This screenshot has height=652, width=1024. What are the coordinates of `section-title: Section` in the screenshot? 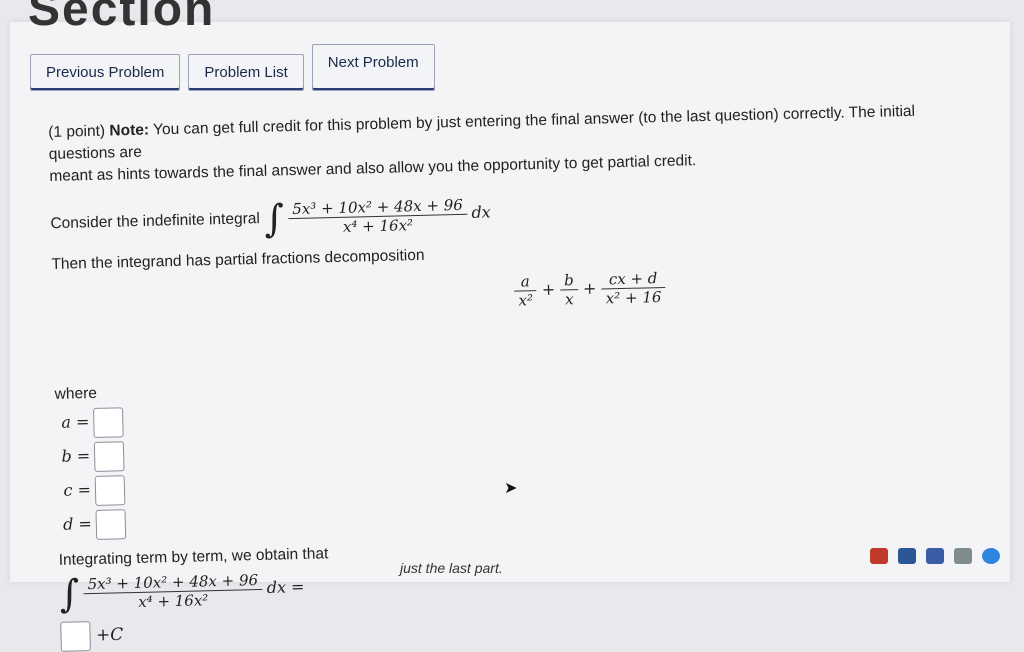 It's located at (122, 18).